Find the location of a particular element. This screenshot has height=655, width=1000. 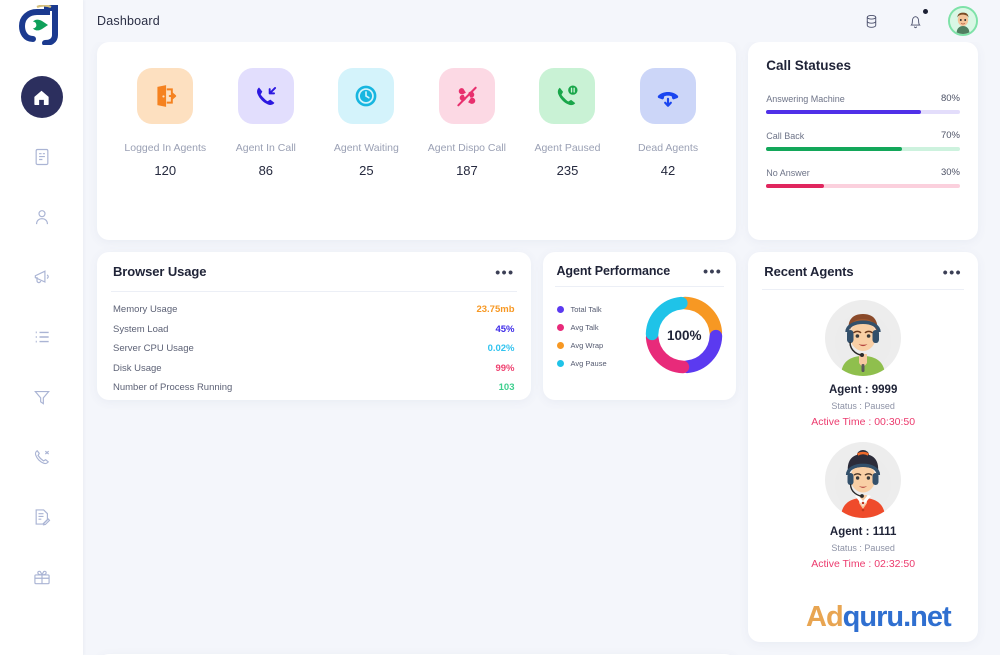

status-label: Call Back is located at coordinates (785, 135).